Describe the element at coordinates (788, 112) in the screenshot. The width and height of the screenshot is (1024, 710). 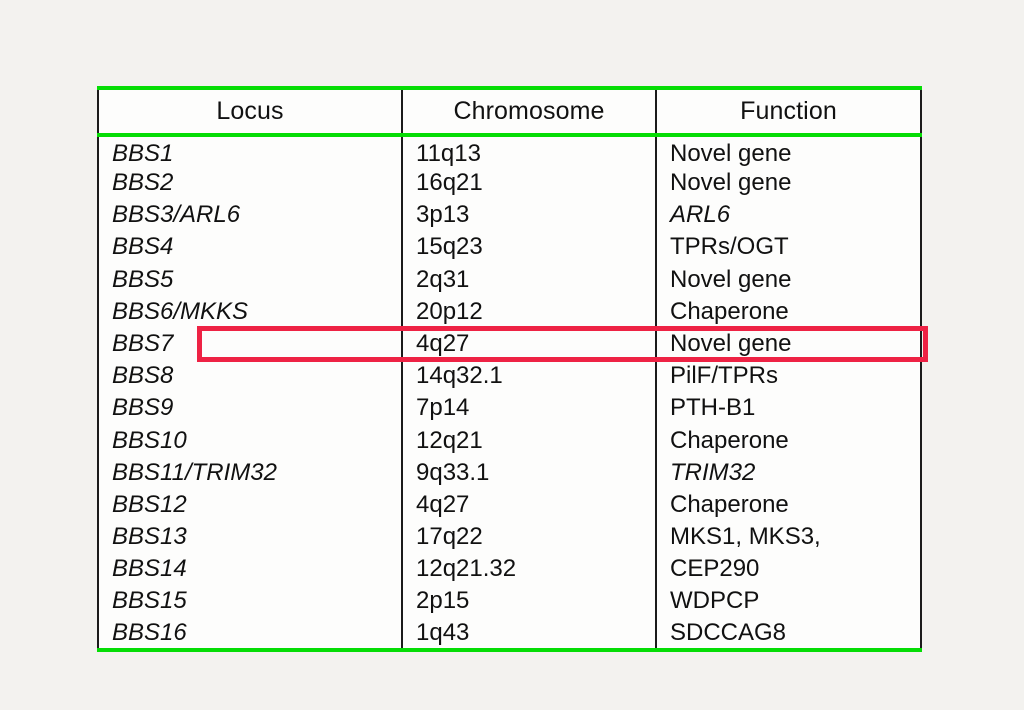
I see `column-header-function: Function` at that location.